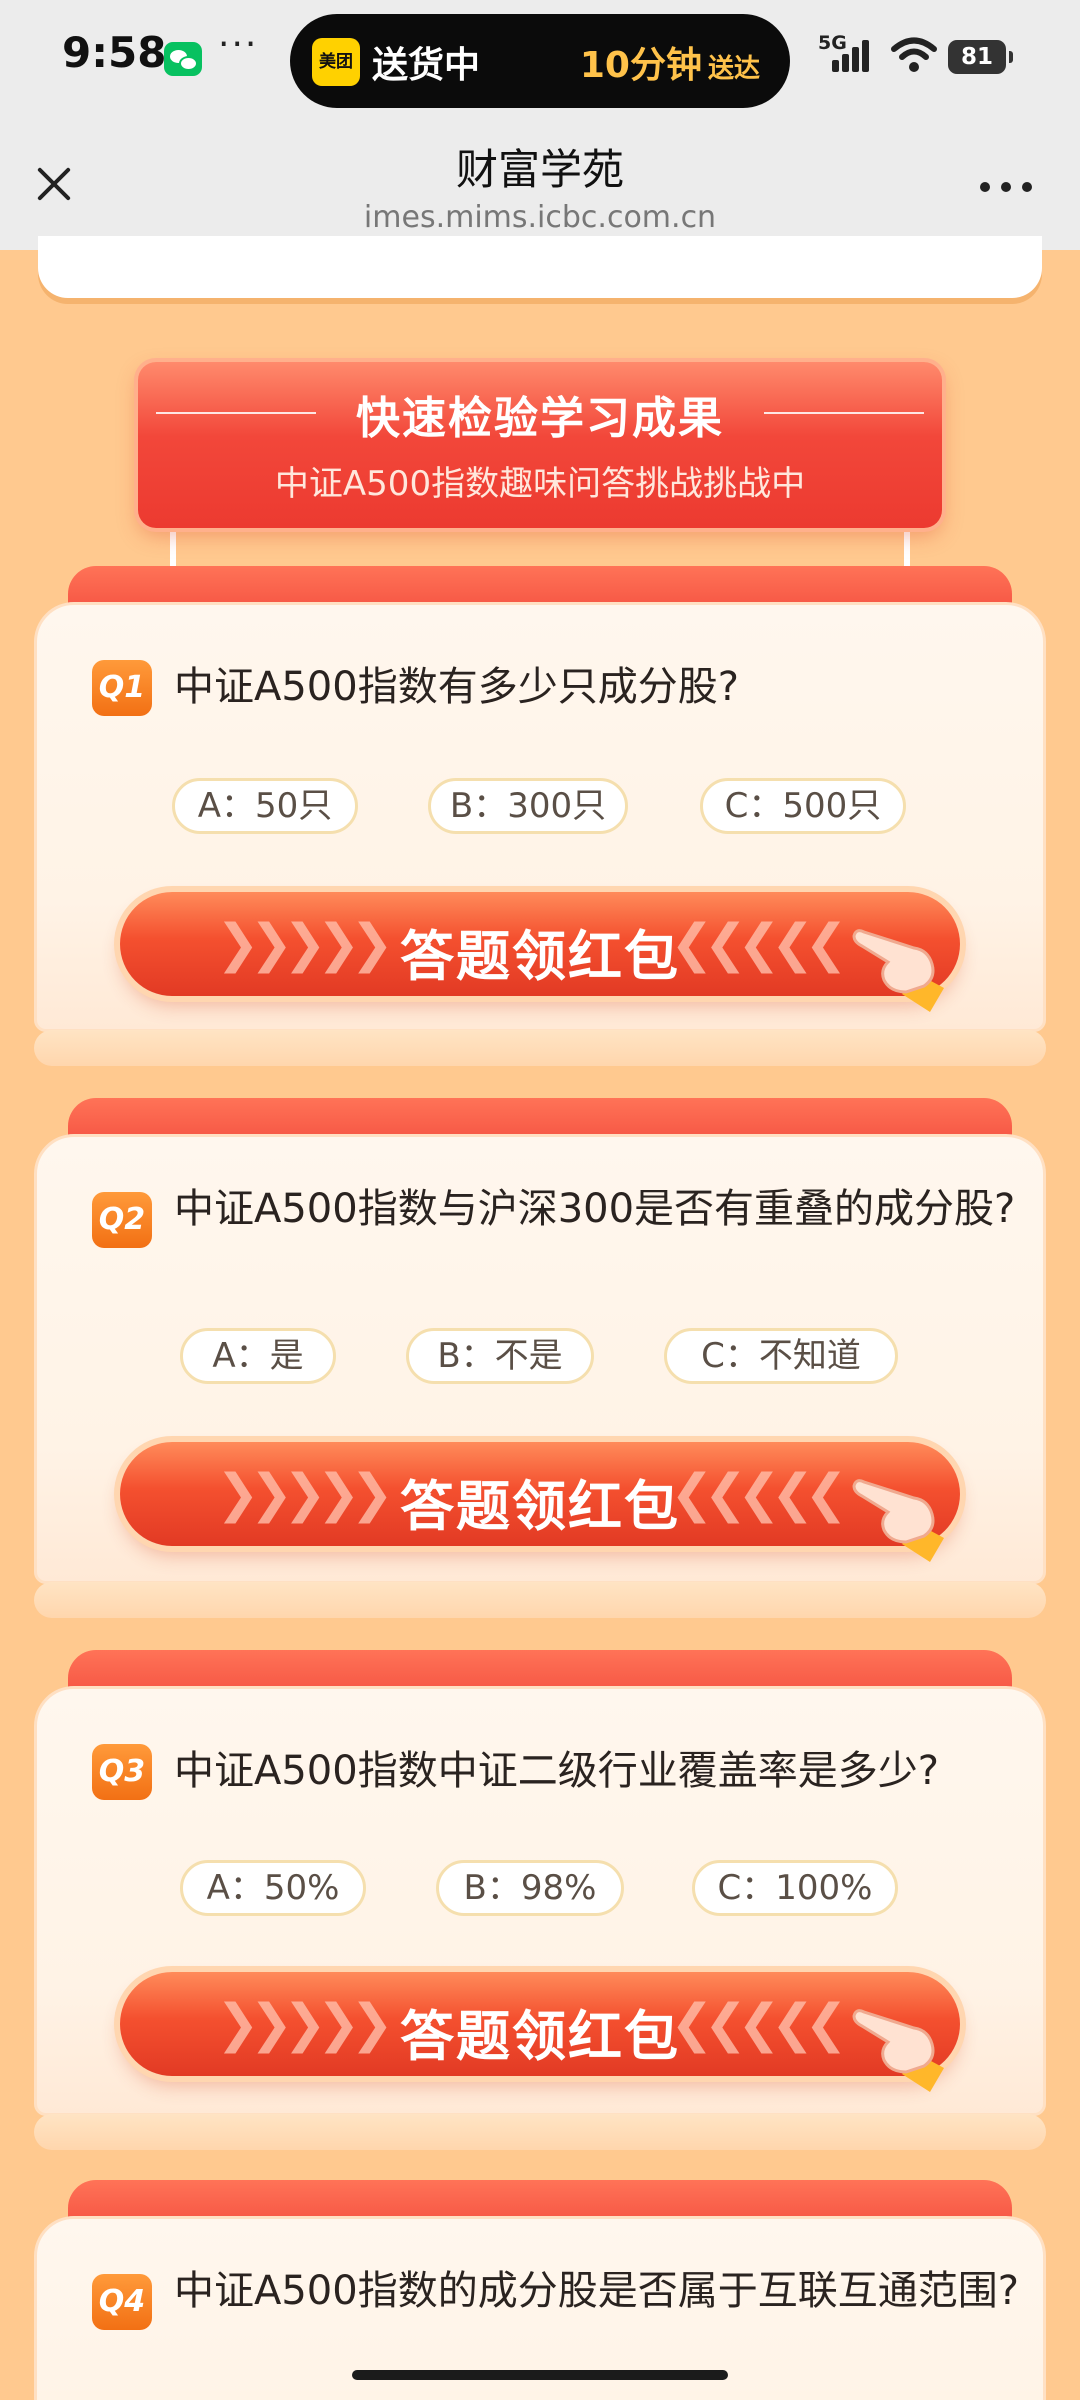 The image size is (1080, 2400). Describe the element at coordinates (528, 806) in the screenshot. I see `option-b: B：300只` at that location.